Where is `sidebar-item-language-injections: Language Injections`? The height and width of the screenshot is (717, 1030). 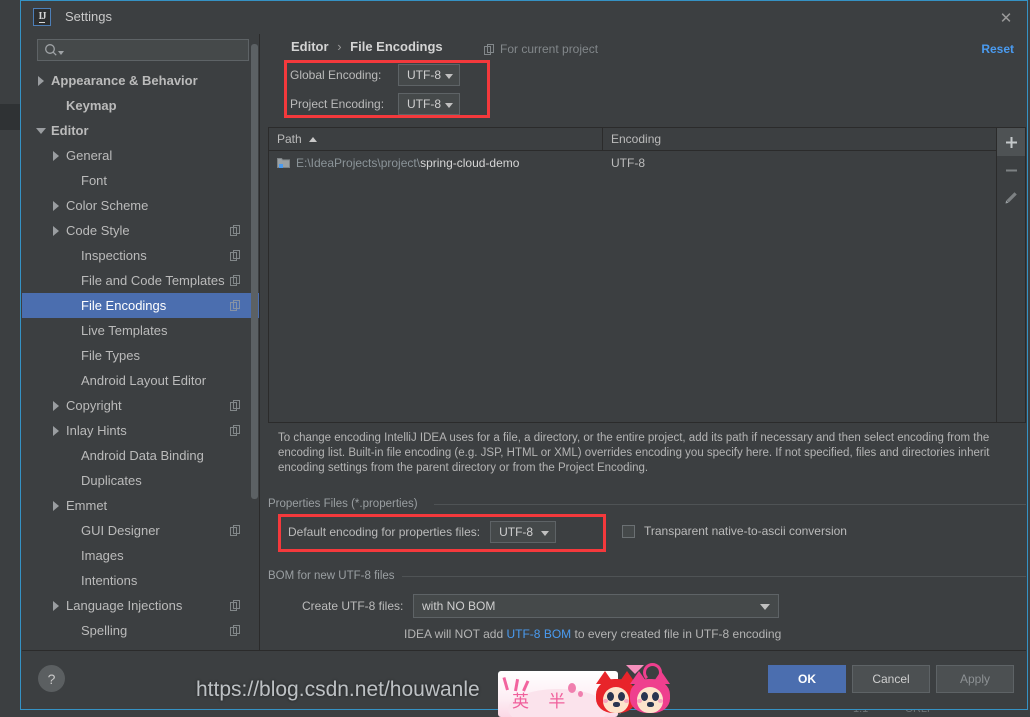
sidebar-item-language-injections: Language Injections is located at coordinates (140, 605).